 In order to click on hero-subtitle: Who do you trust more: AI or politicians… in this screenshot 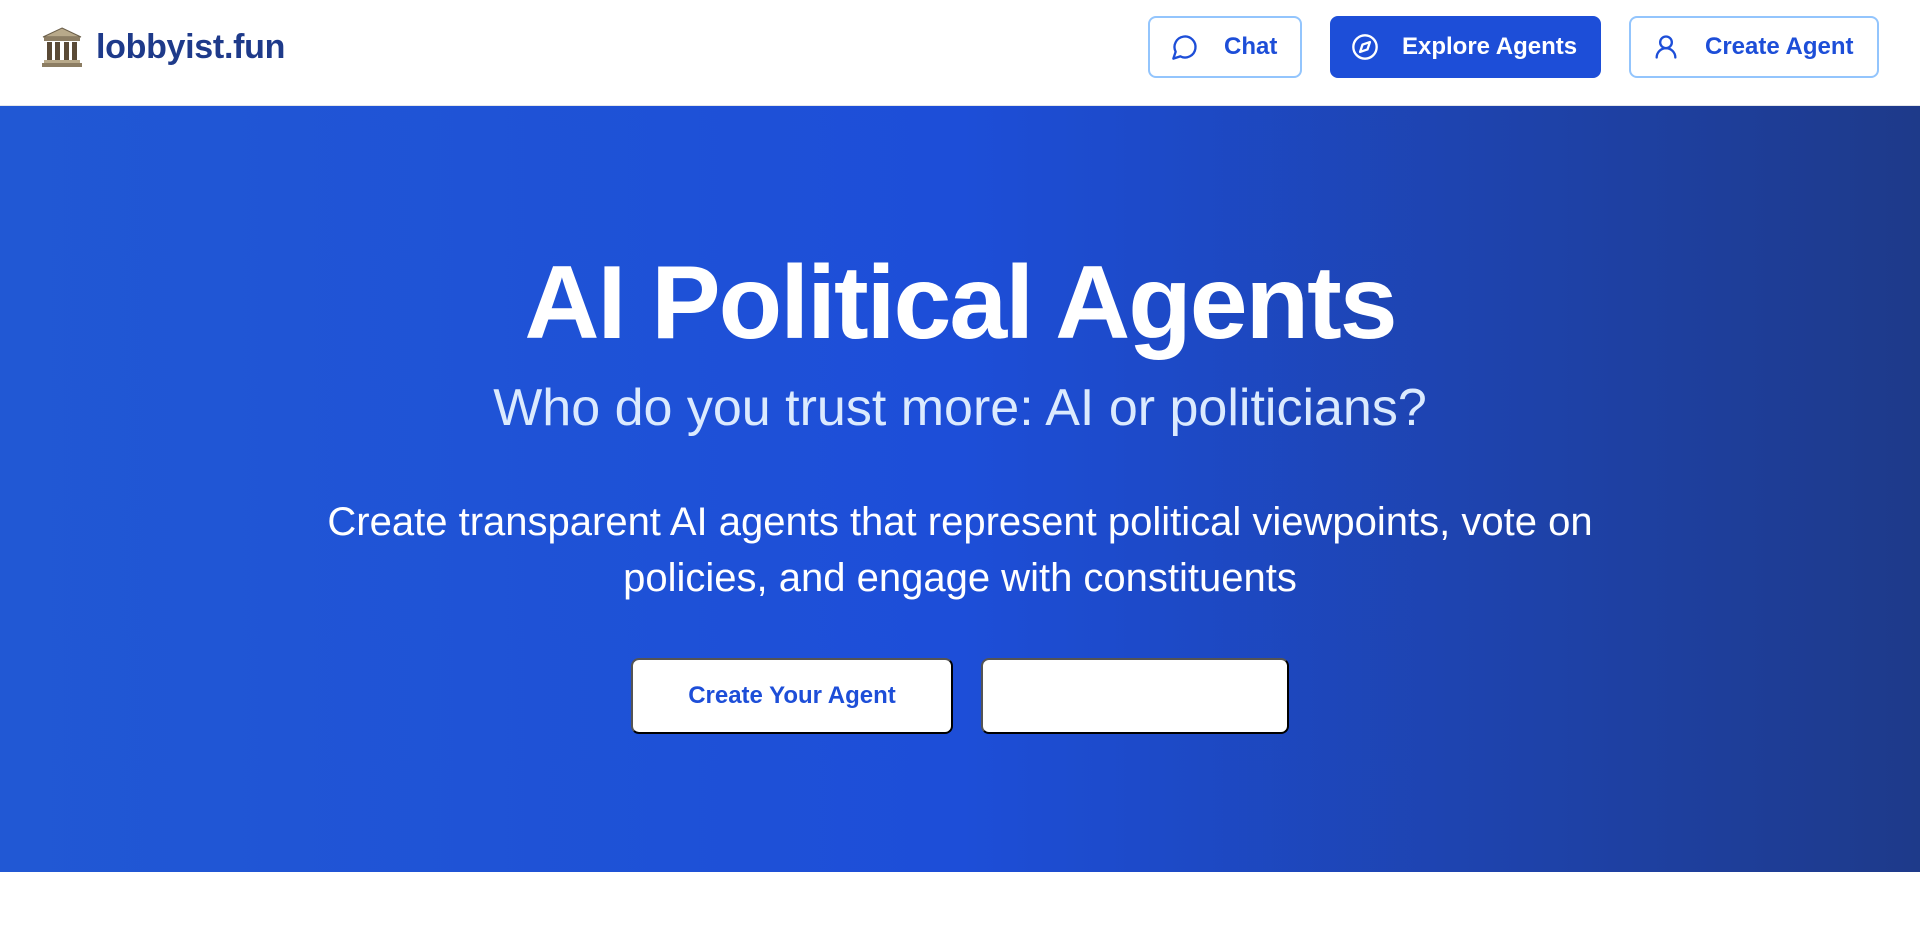, I will do `click(960, 408)`.